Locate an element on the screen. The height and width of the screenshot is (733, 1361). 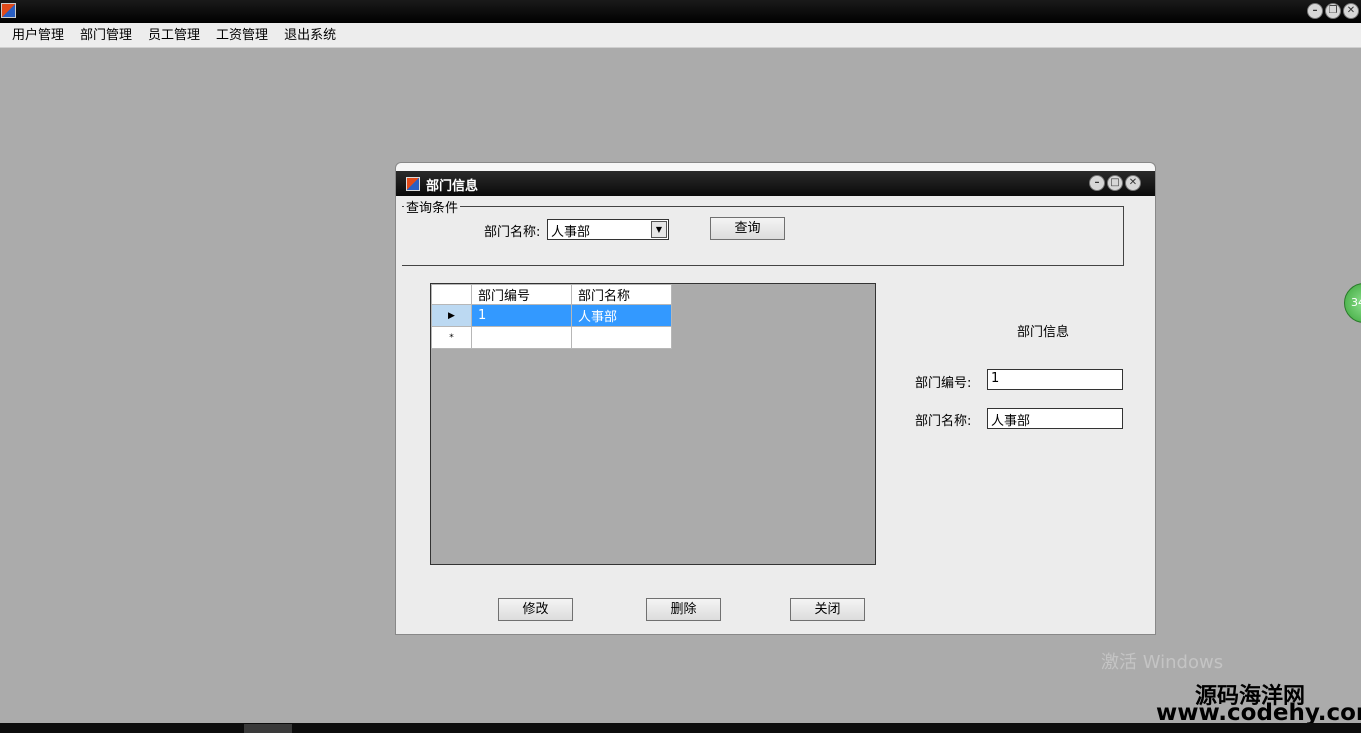
table-row: ▶ 1 人事部 is located at coordinates (551, 315).